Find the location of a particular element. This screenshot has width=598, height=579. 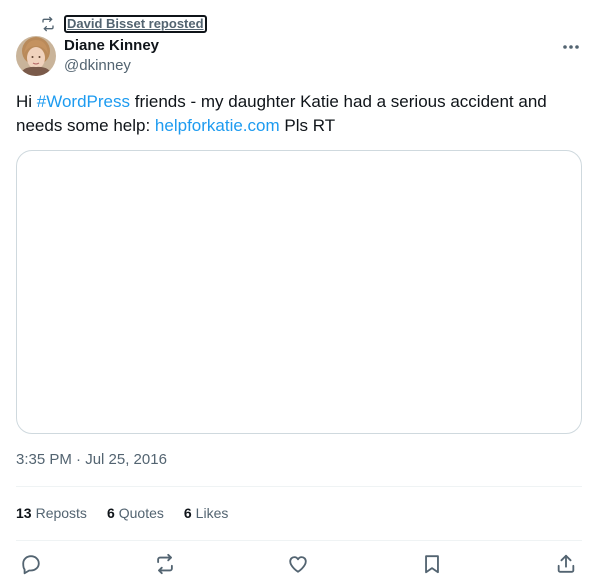

quotes-count: 6 is located at coordinates (110, 513).